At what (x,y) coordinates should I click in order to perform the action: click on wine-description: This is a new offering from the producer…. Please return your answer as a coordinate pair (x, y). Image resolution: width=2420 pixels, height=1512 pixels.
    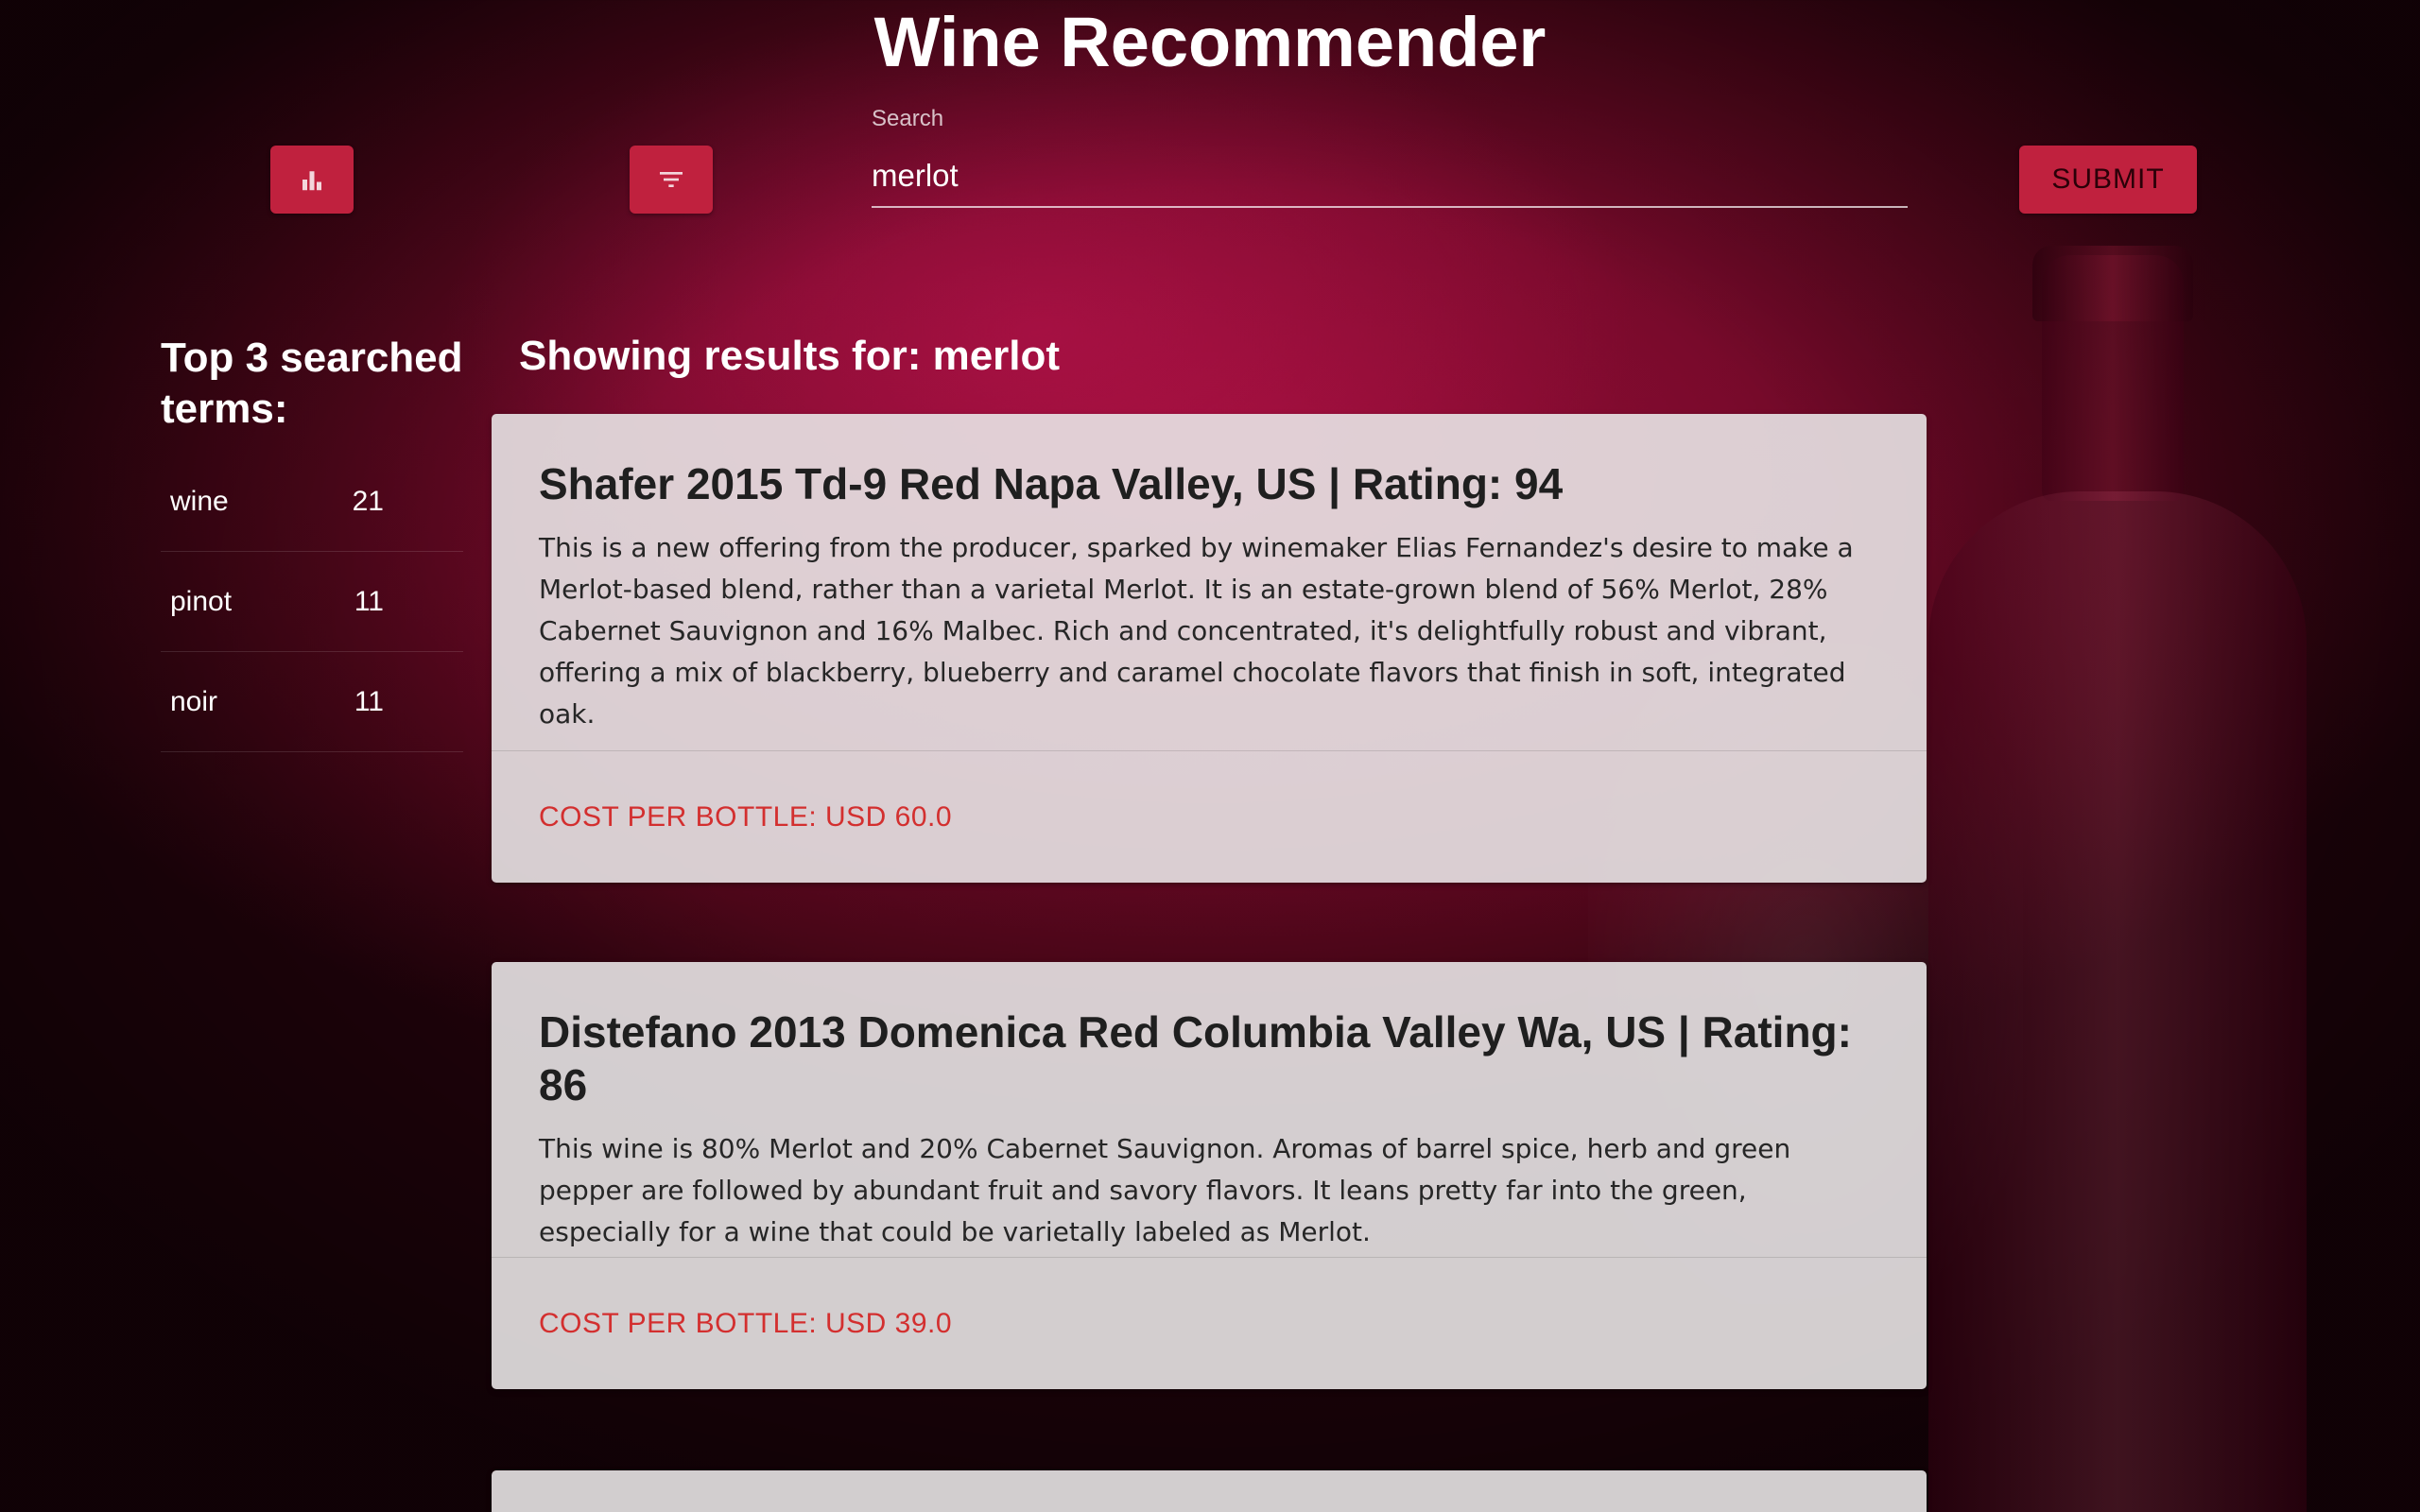
    Looking at the image, I should click on (1196, 631).